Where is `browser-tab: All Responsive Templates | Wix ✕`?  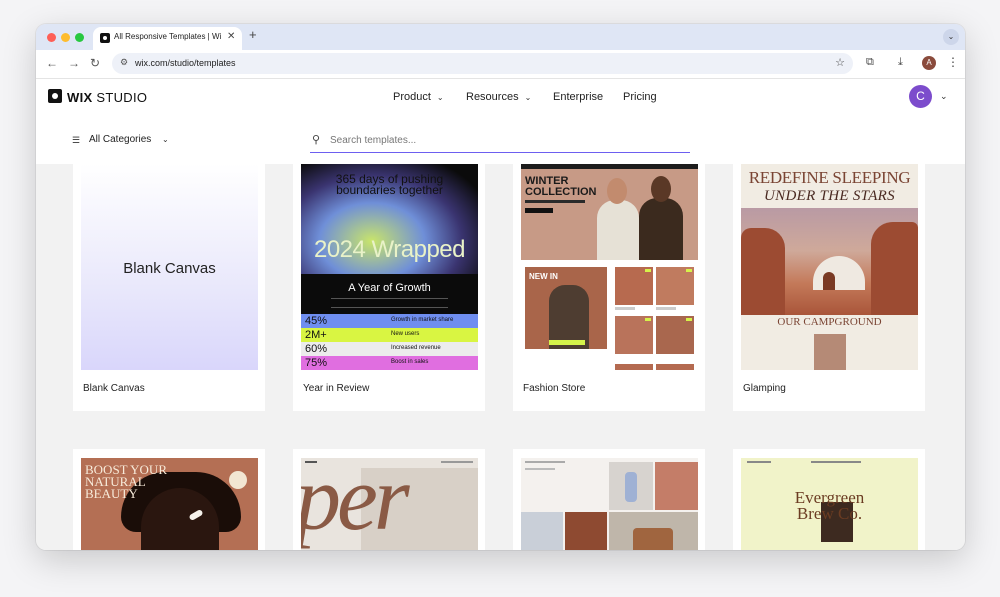 browser-tab: All Responsive Templates | Wix ✕ is located at coordinates (167, 38).